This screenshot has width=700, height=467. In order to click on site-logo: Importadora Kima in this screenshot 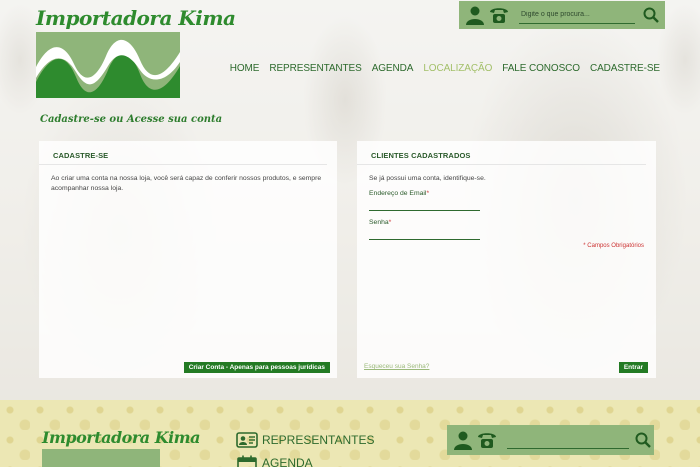, I will do `click(136, 52)`.